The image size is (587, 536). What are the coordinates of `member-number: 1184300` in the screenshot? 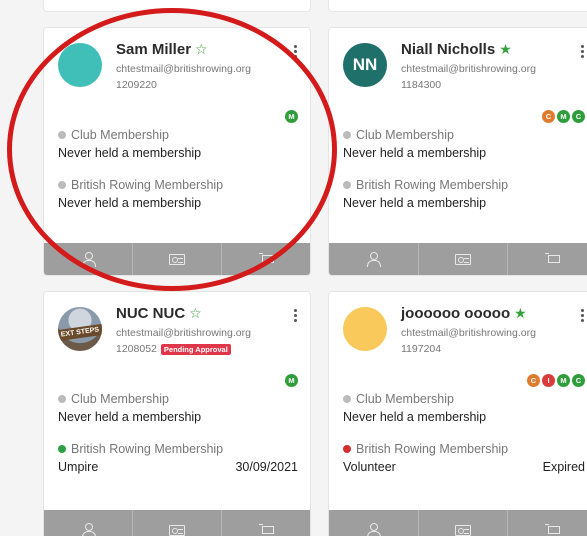 It's located at (421, 85).